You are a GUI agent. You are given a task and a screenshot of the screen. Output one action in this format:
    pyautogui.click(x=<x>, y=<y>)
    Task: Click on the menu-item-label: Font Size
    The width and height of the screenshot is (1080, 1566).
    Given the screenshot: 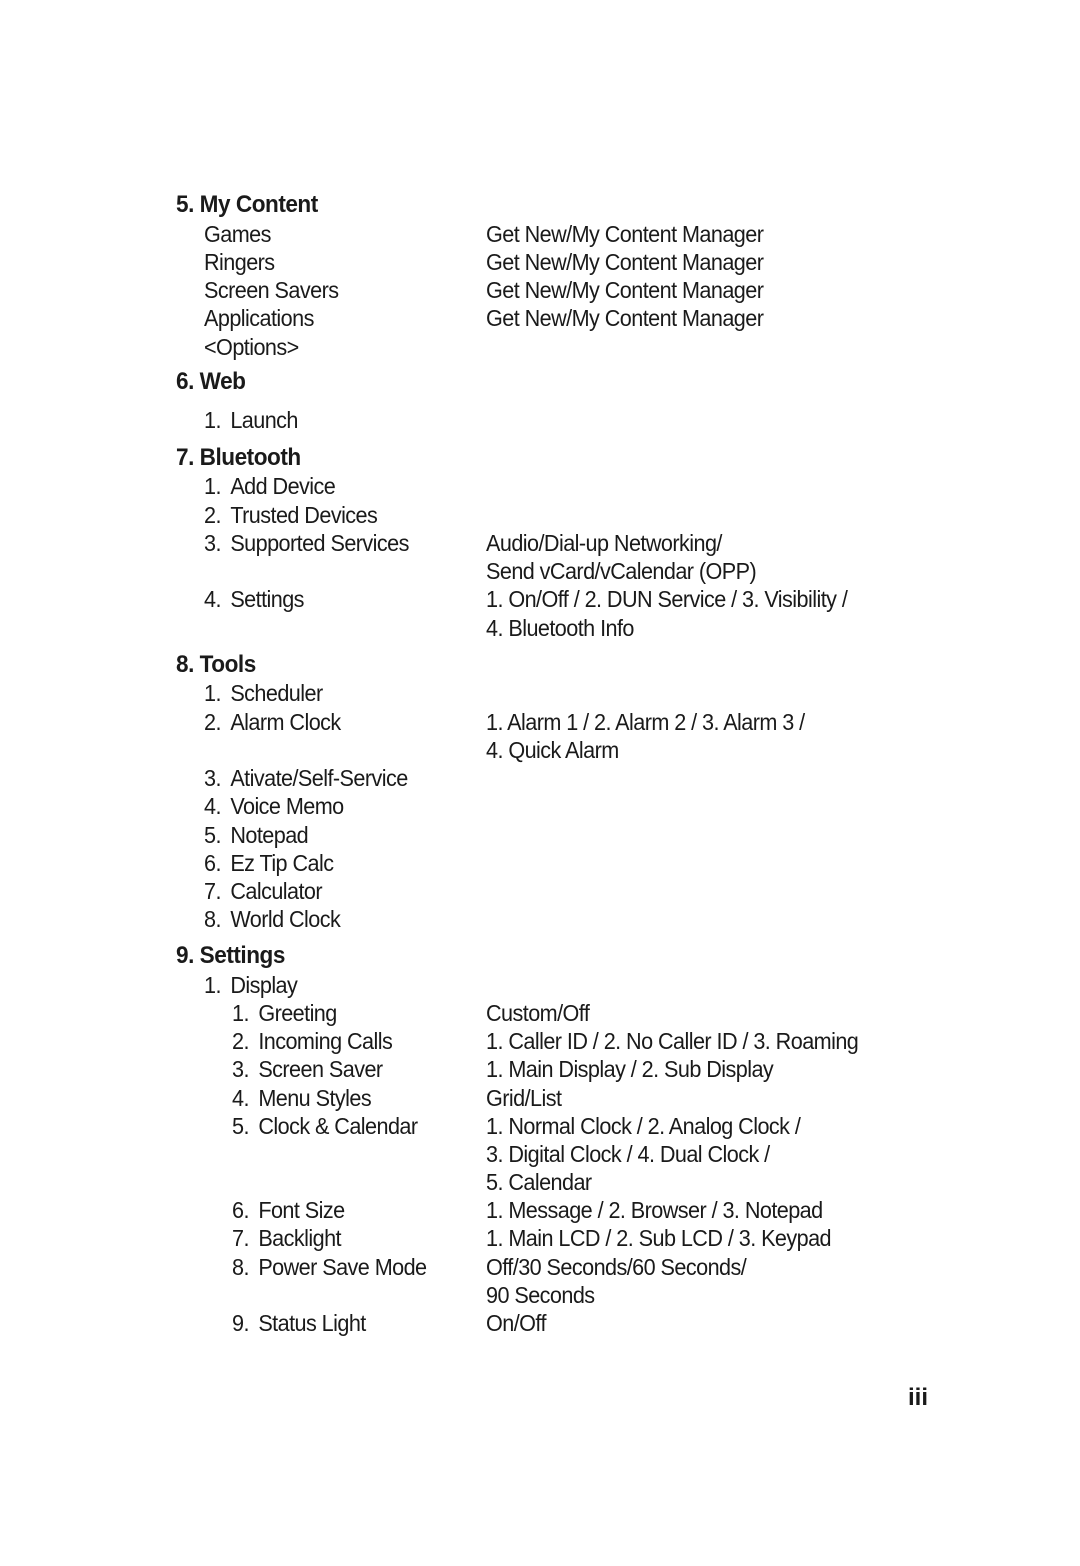 What is the action you would take?
    pyautogui.click(x=301, y=1210)
    